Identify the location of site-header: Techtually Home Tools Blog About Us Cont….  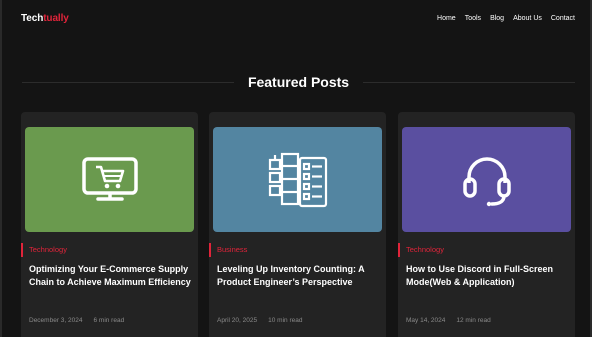
(296, 20).